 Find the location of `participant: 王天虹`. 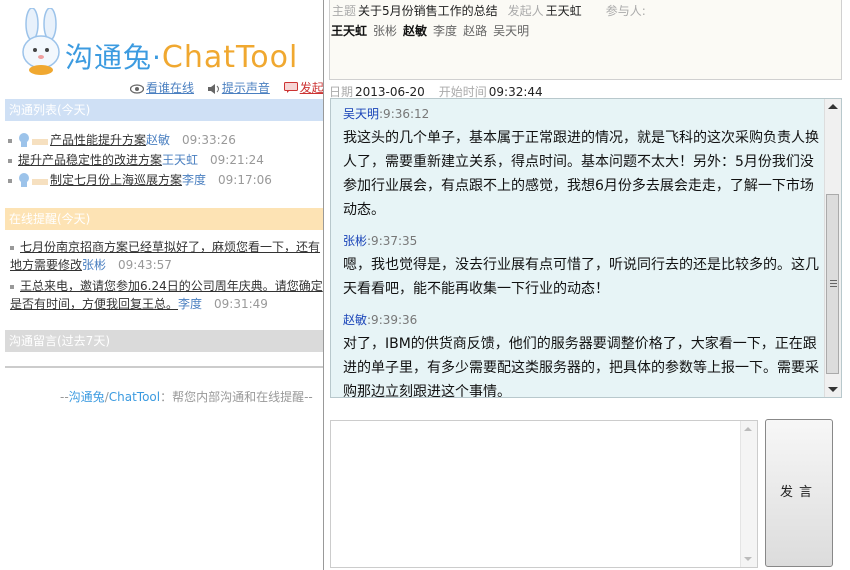

participant: 王天虹 is located at coordinates (349, 31).